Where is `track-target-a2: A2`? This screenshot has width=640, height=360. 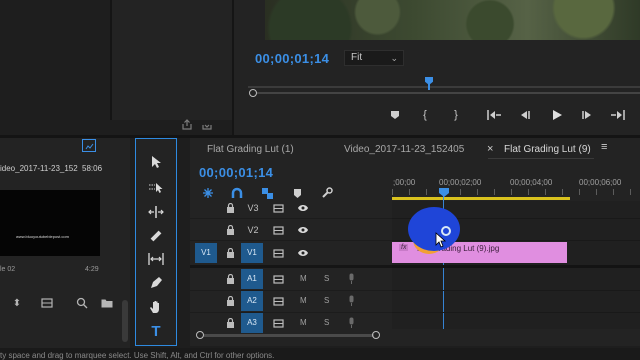
track-target-a2: A2 is located at coordinates (252, 301).